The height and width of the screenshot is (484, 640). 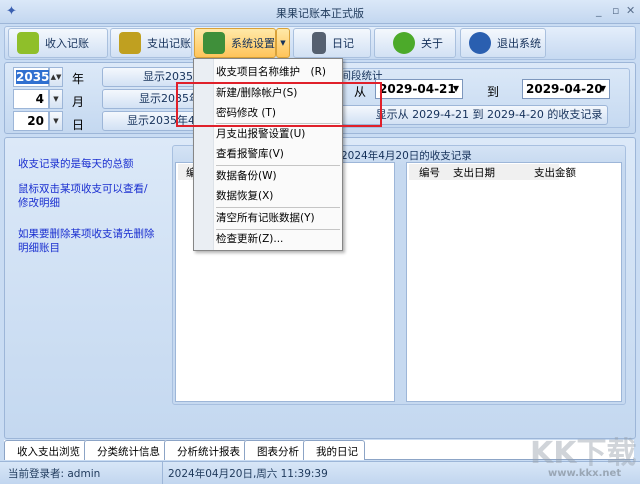 What do you see at coordinates (244, 196) in the screenshot?
I see `menu-item-restore: 数据恢复(X)` at bounding box center [244, 196].